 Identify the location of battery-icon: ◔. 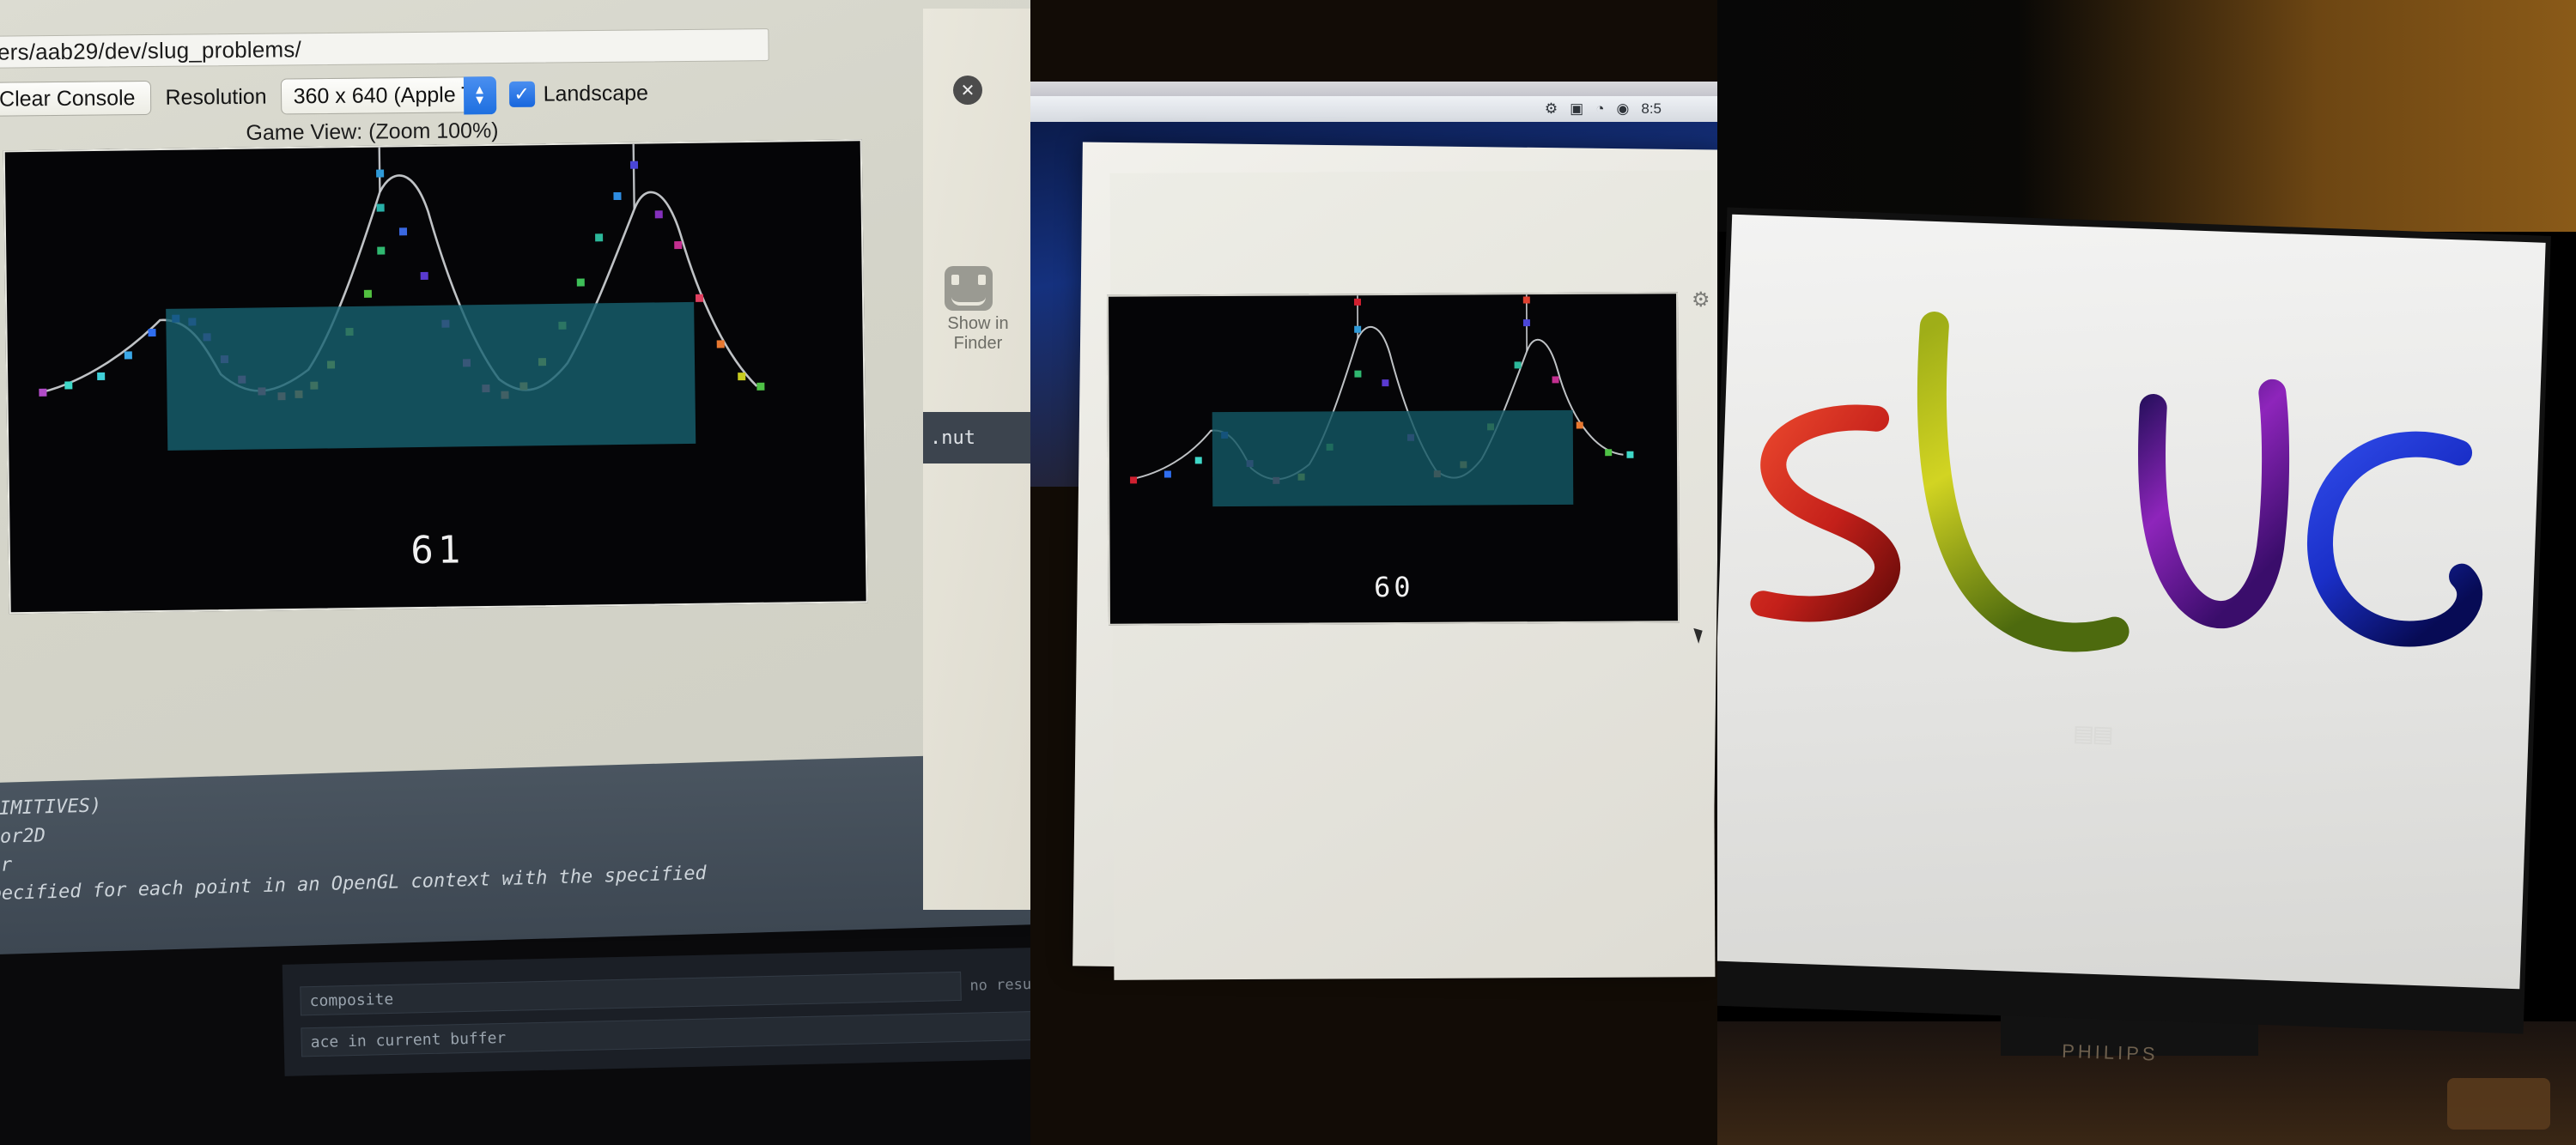
(1599, 109).